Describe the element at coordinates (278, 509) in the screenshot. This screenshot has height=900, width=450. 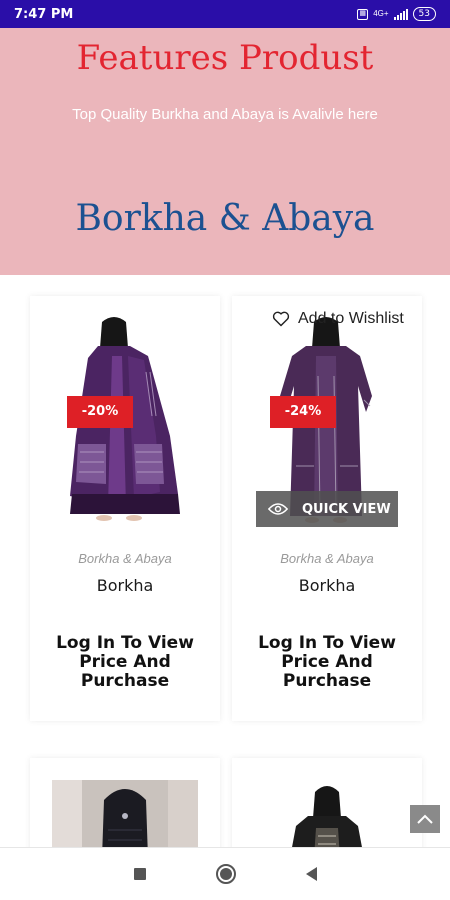
I see `eye-icon` at that location.